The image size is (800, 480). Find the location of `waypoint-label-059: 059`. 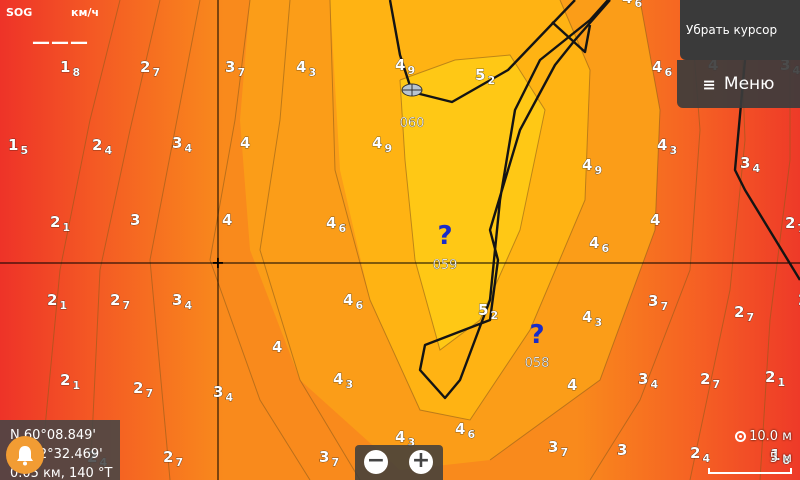

waypoint-label-059: 059 is located at coordinates (445, 265).